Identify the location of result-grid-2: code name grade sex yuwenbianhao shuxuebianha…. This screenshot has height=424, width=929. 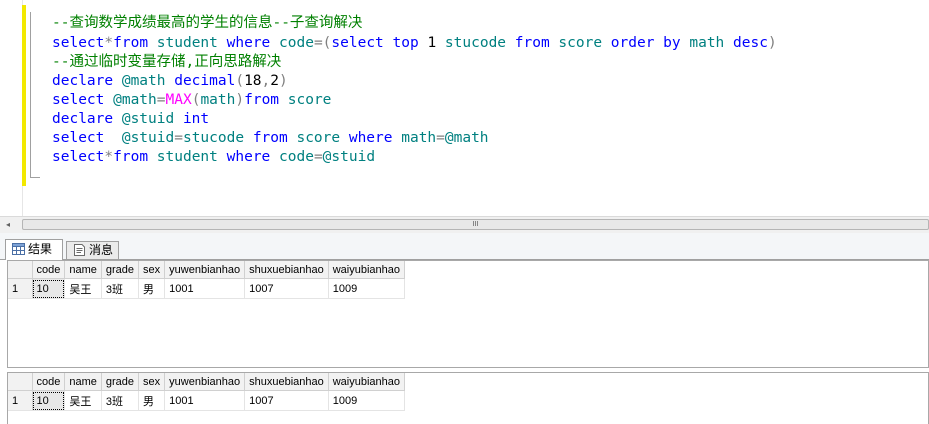
(468, 398).